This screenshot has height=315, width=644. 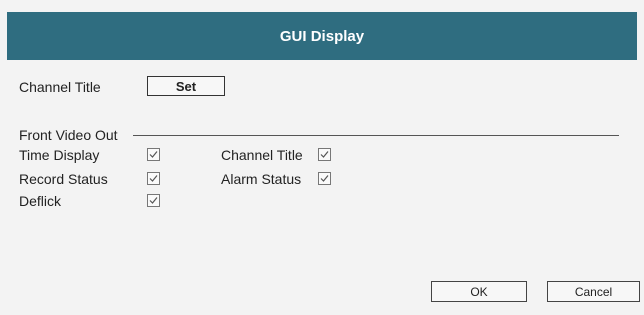 I want to click on channel-title-label: Channel Title, so click(x=60, y=87).